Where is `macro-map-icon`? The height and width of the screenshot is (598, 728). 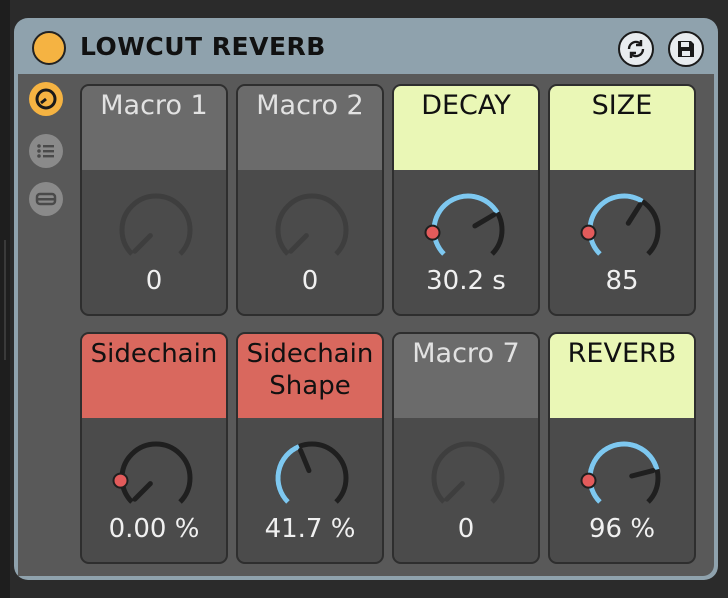
macro-map-icon is located at coordinates (46, 99).